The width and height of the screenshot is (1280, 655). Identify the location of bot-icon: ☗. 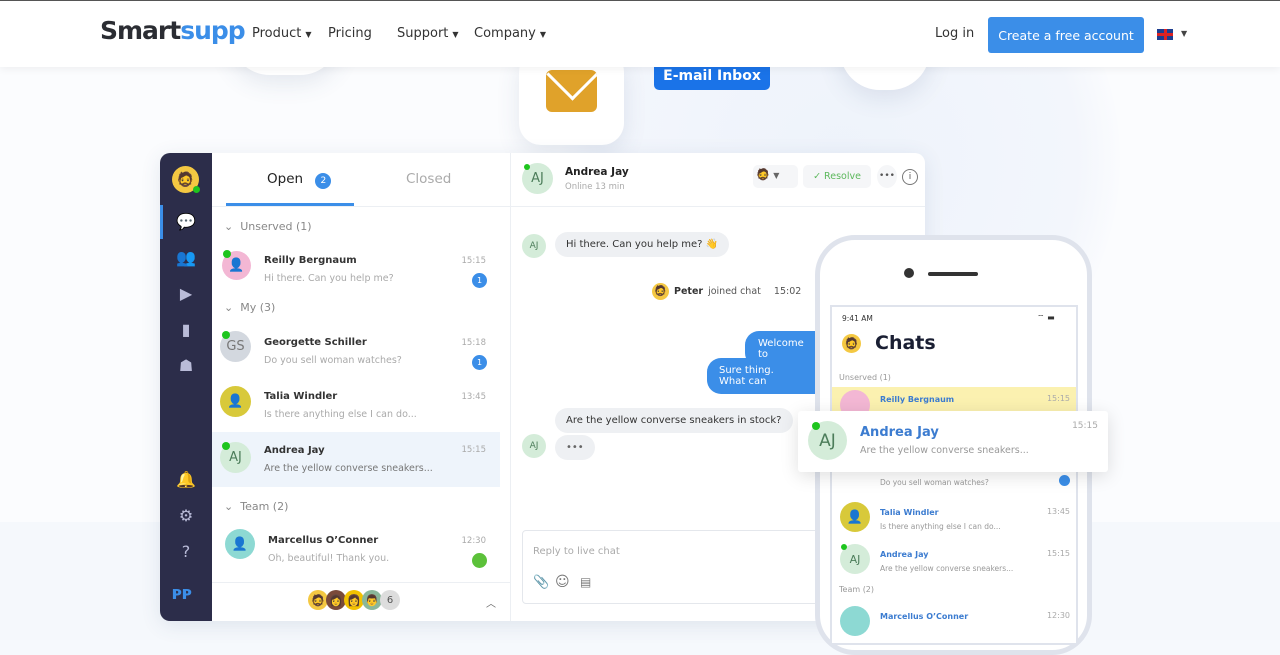
(186, 366).